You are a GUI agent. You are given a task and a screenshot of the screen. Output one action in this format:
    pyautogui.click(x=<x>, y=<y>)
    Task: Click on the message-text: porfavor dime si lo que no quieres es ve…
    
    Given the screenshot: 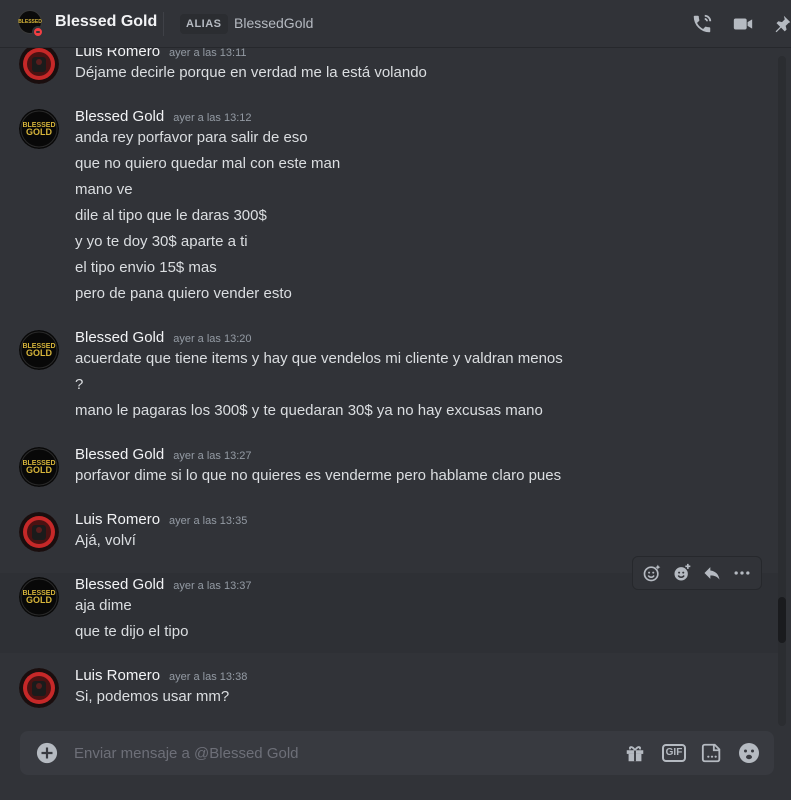 What is the action you would take?
    pyautogui.click(x=318, y=475)
    